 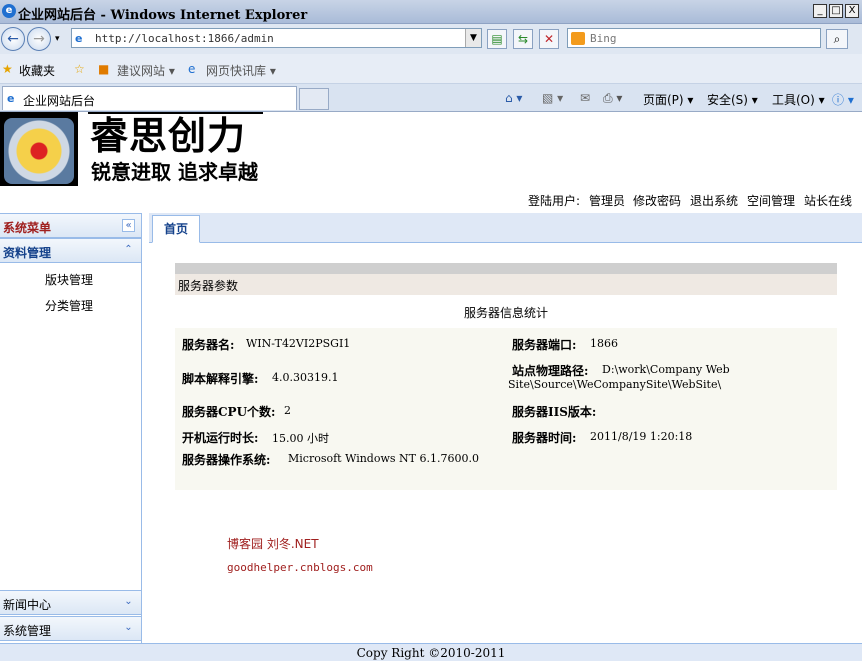 I want to click on address-field: e http://localhost:1866/admin ▼, so click(x=276, y=38).